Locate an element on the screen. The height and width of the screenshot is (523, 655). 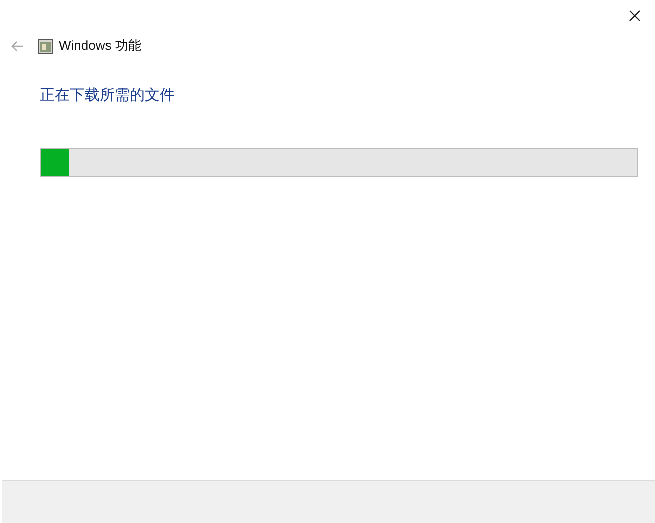
status-heading: 正在下载所需的文件 is located at coordinates (107, 95).